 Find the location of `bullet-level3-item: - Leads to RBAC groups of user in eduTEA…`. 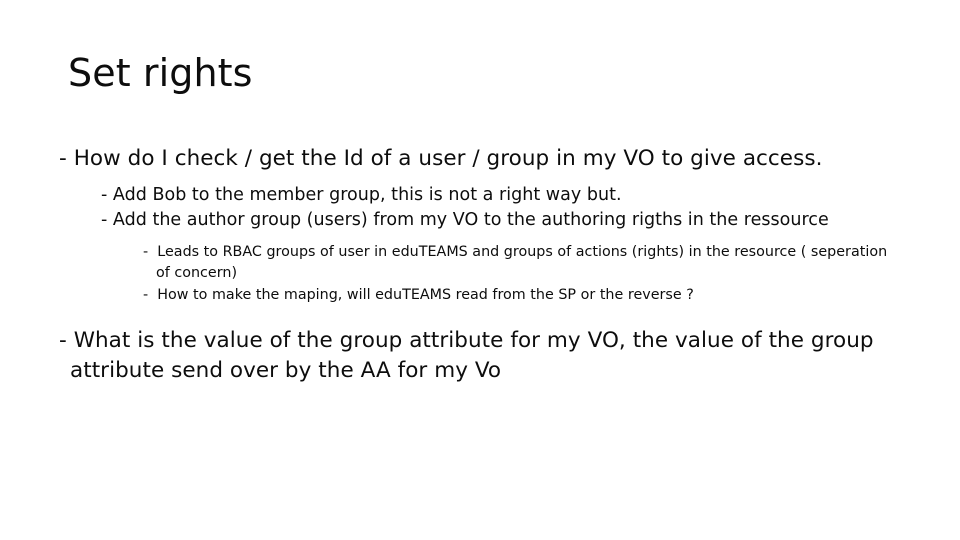

bullet-level3-item: - Leads to RBAC groups of user in eduTEA… is located at coordinates (517, 262).